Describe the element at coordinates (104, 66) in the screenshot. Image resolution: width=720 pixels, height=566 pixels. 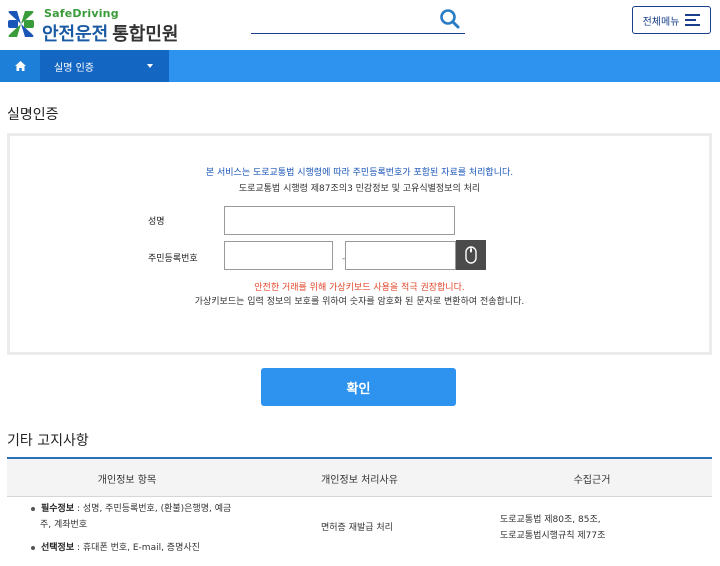
I see `nav-page-select: 실명 인증` at that location.